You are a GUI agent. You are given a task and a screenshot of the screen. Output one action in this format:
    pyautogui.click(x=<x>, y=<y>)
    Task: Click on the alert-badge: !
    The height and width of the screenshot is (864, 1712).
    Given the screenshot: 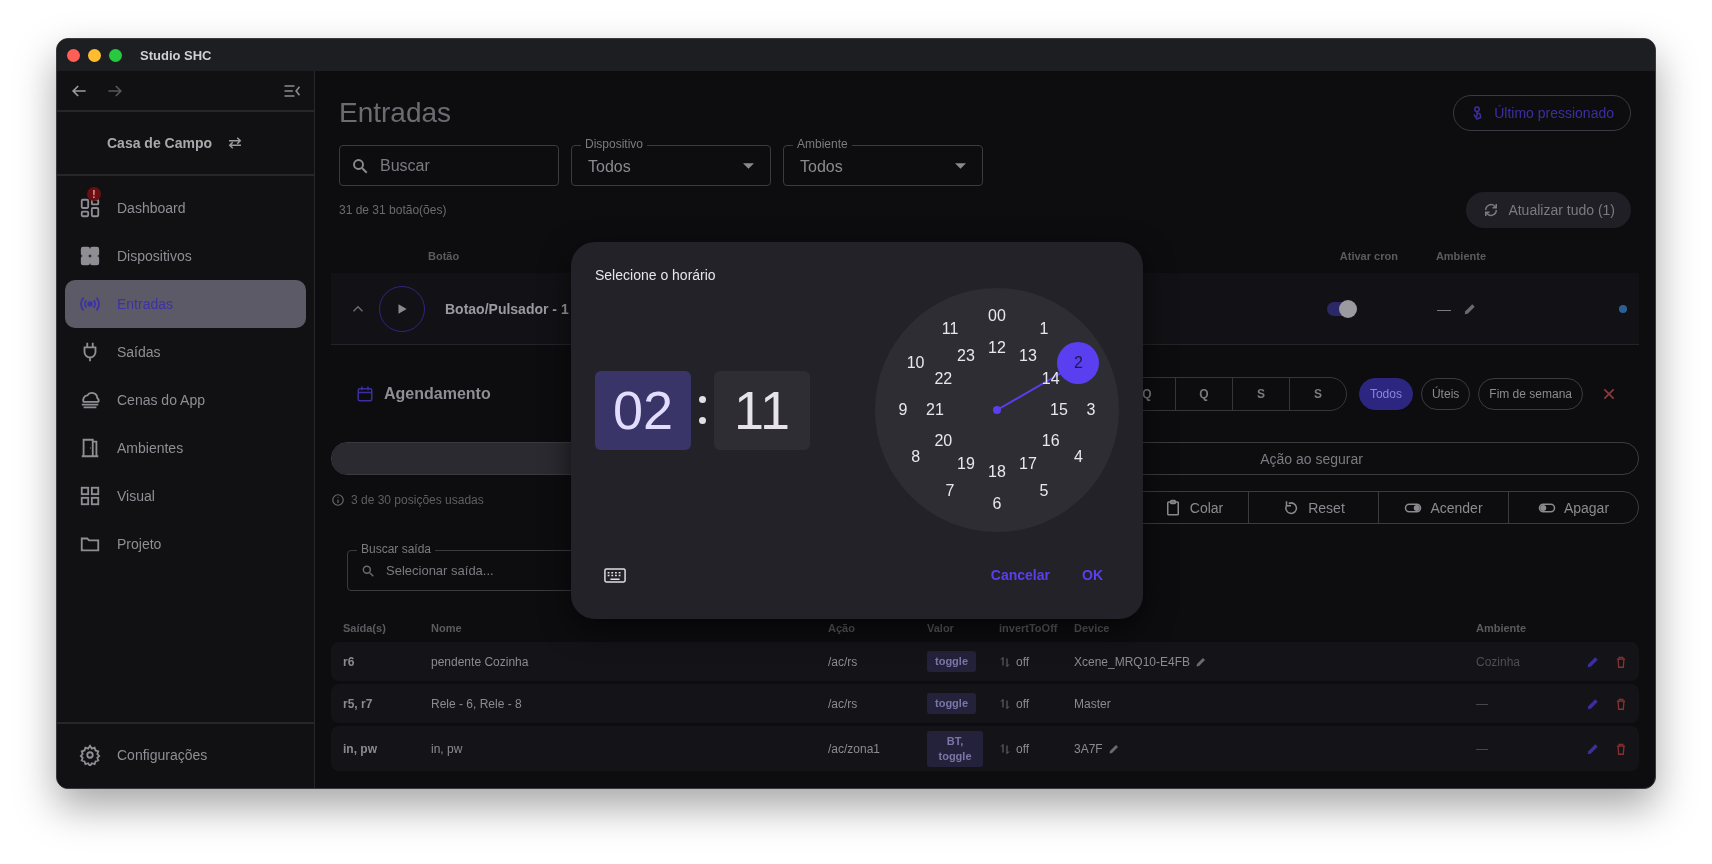 What is the action you would take?
    pyautogui.click(x=94, y=194)
    